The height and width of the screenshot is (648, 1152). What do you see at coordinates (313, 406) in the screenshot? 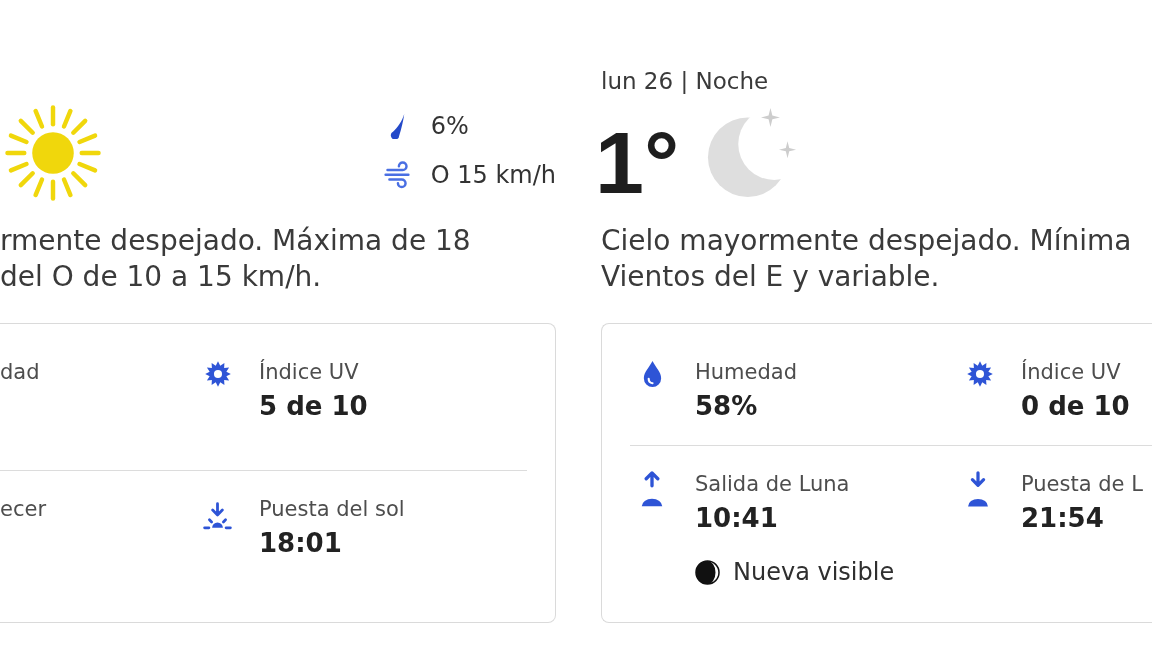
I see `detail-value: 5 de 10` at bounding box center [313, 406].